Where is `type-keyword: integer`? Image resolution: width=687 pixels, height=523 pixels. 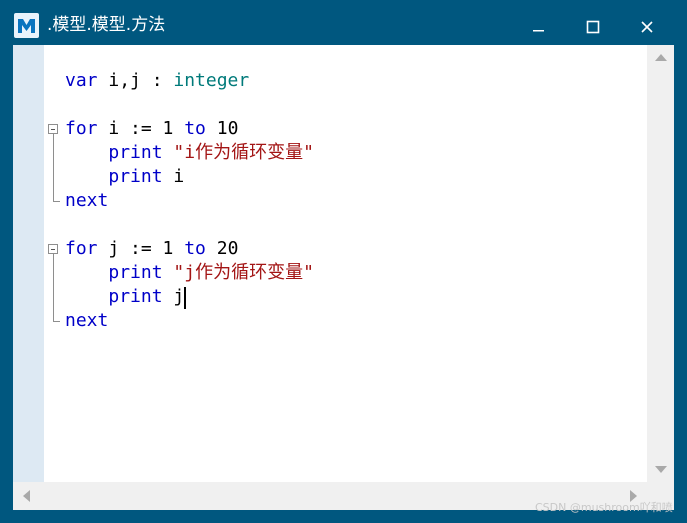
type-keyword: integer is located at coordinates (211, 80).